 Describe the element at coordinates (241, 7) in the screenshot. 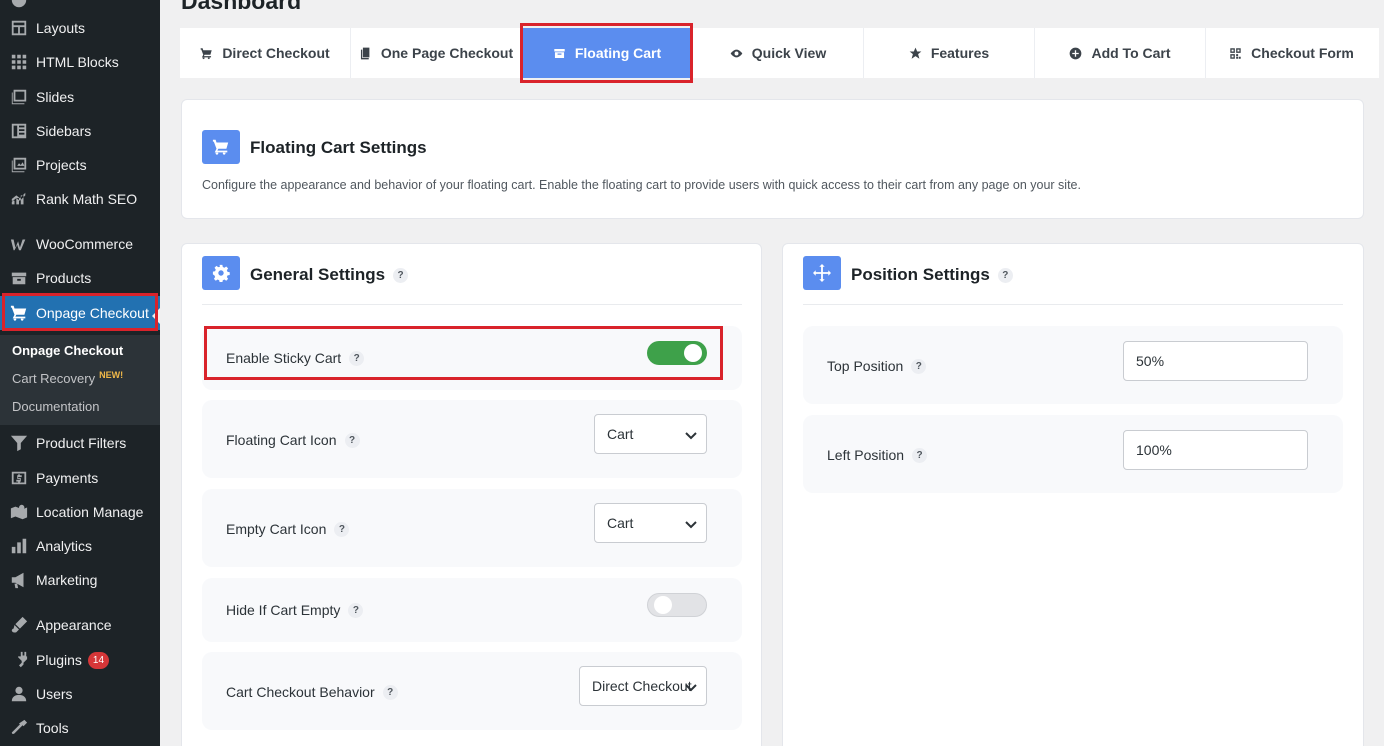

I see `page-title: Dashboard` at that location.